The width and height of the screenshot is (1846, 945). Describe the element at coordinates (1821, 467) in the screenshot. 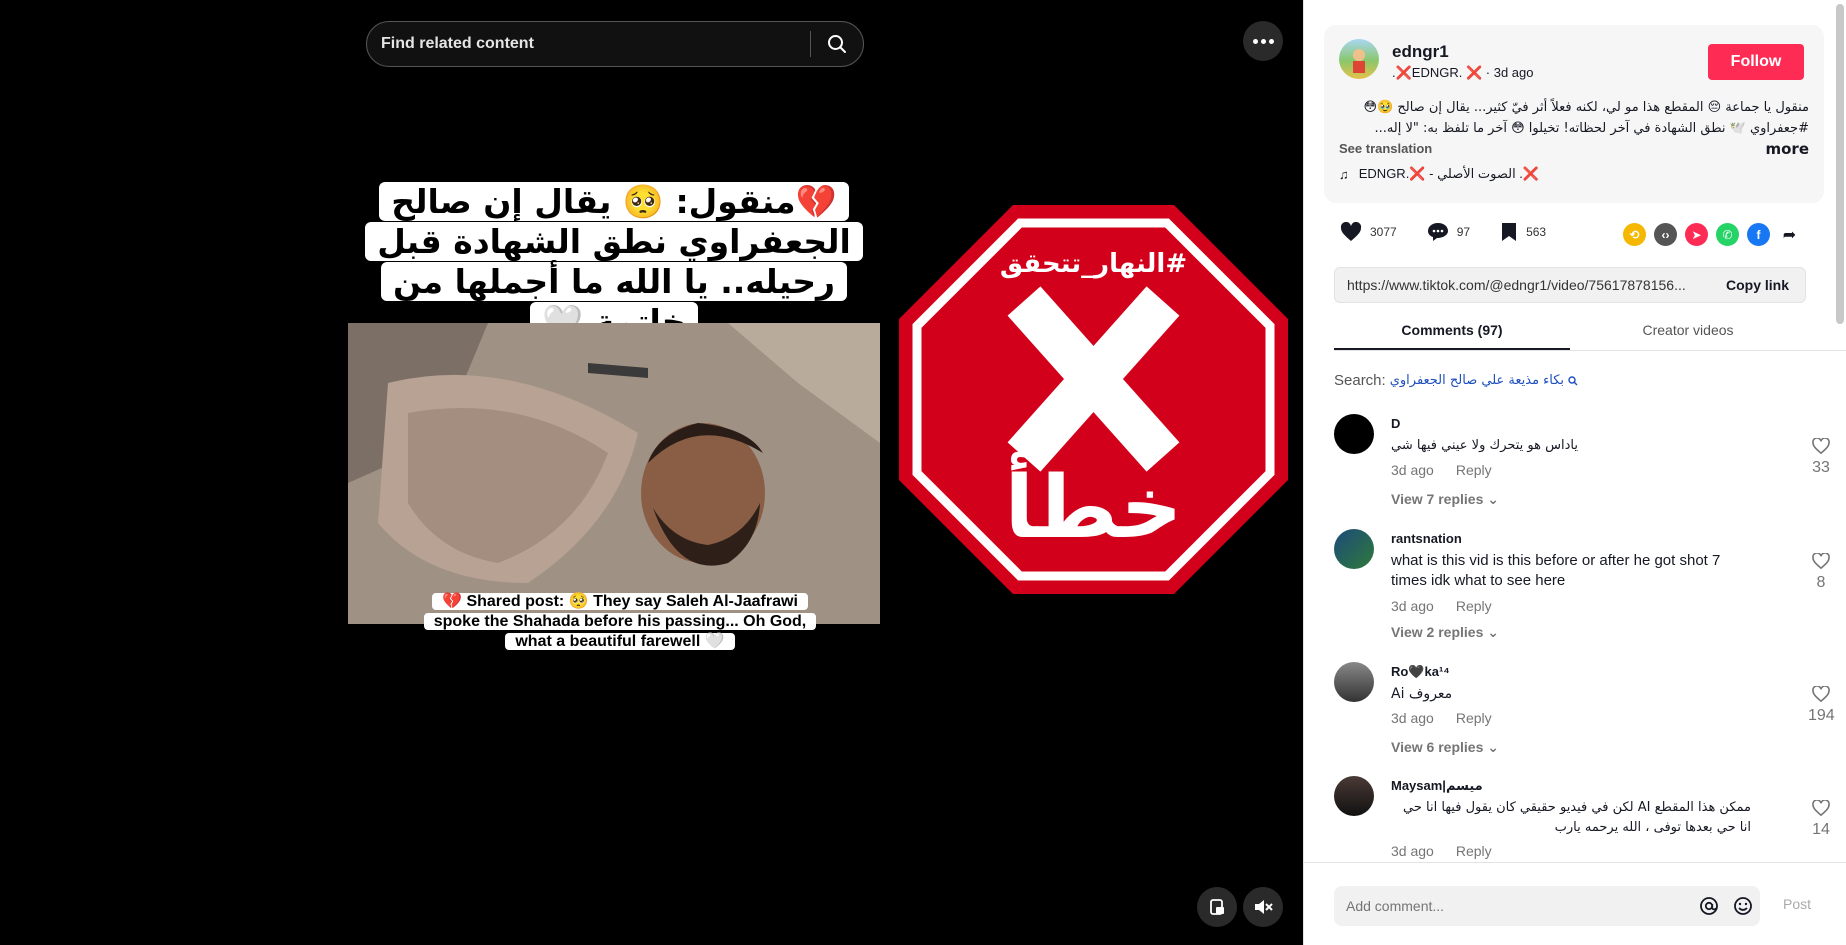

I see `comment-like-count: 33` at that location.